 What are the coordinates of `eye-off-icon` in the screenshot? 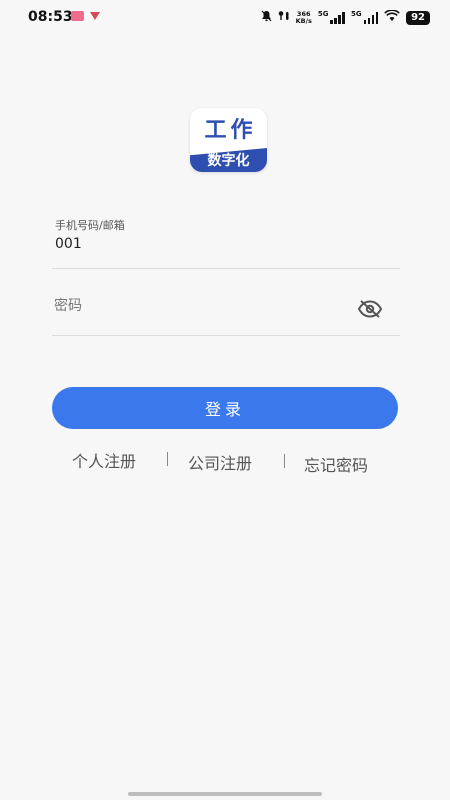 It's located at (370, 309).